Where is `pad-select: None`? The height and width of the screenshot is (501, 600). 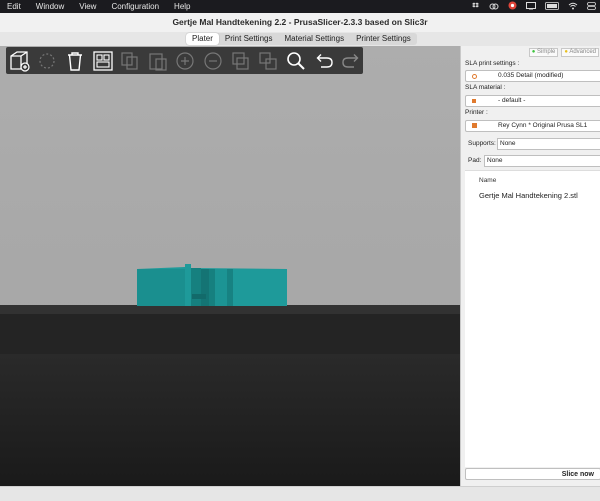
pad-select: None is located at coordinates (542, 161).